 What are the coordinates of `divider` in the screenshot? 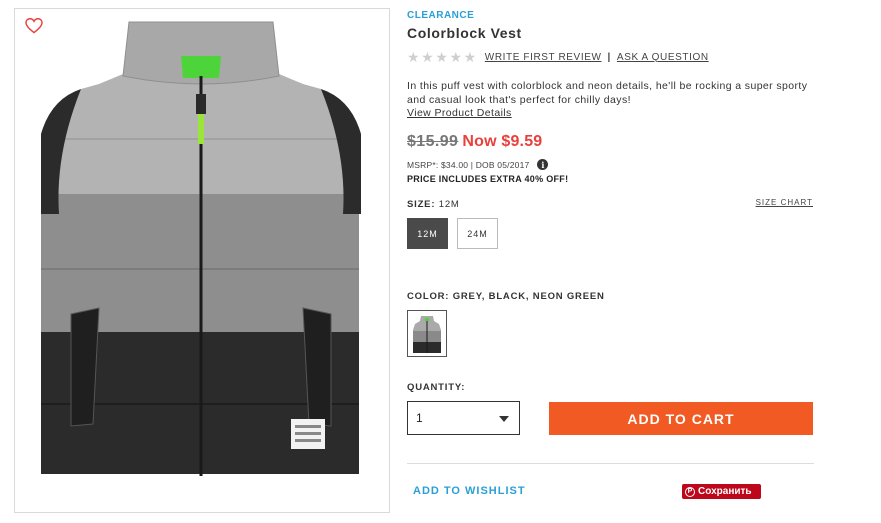 It's located at (610, 463).